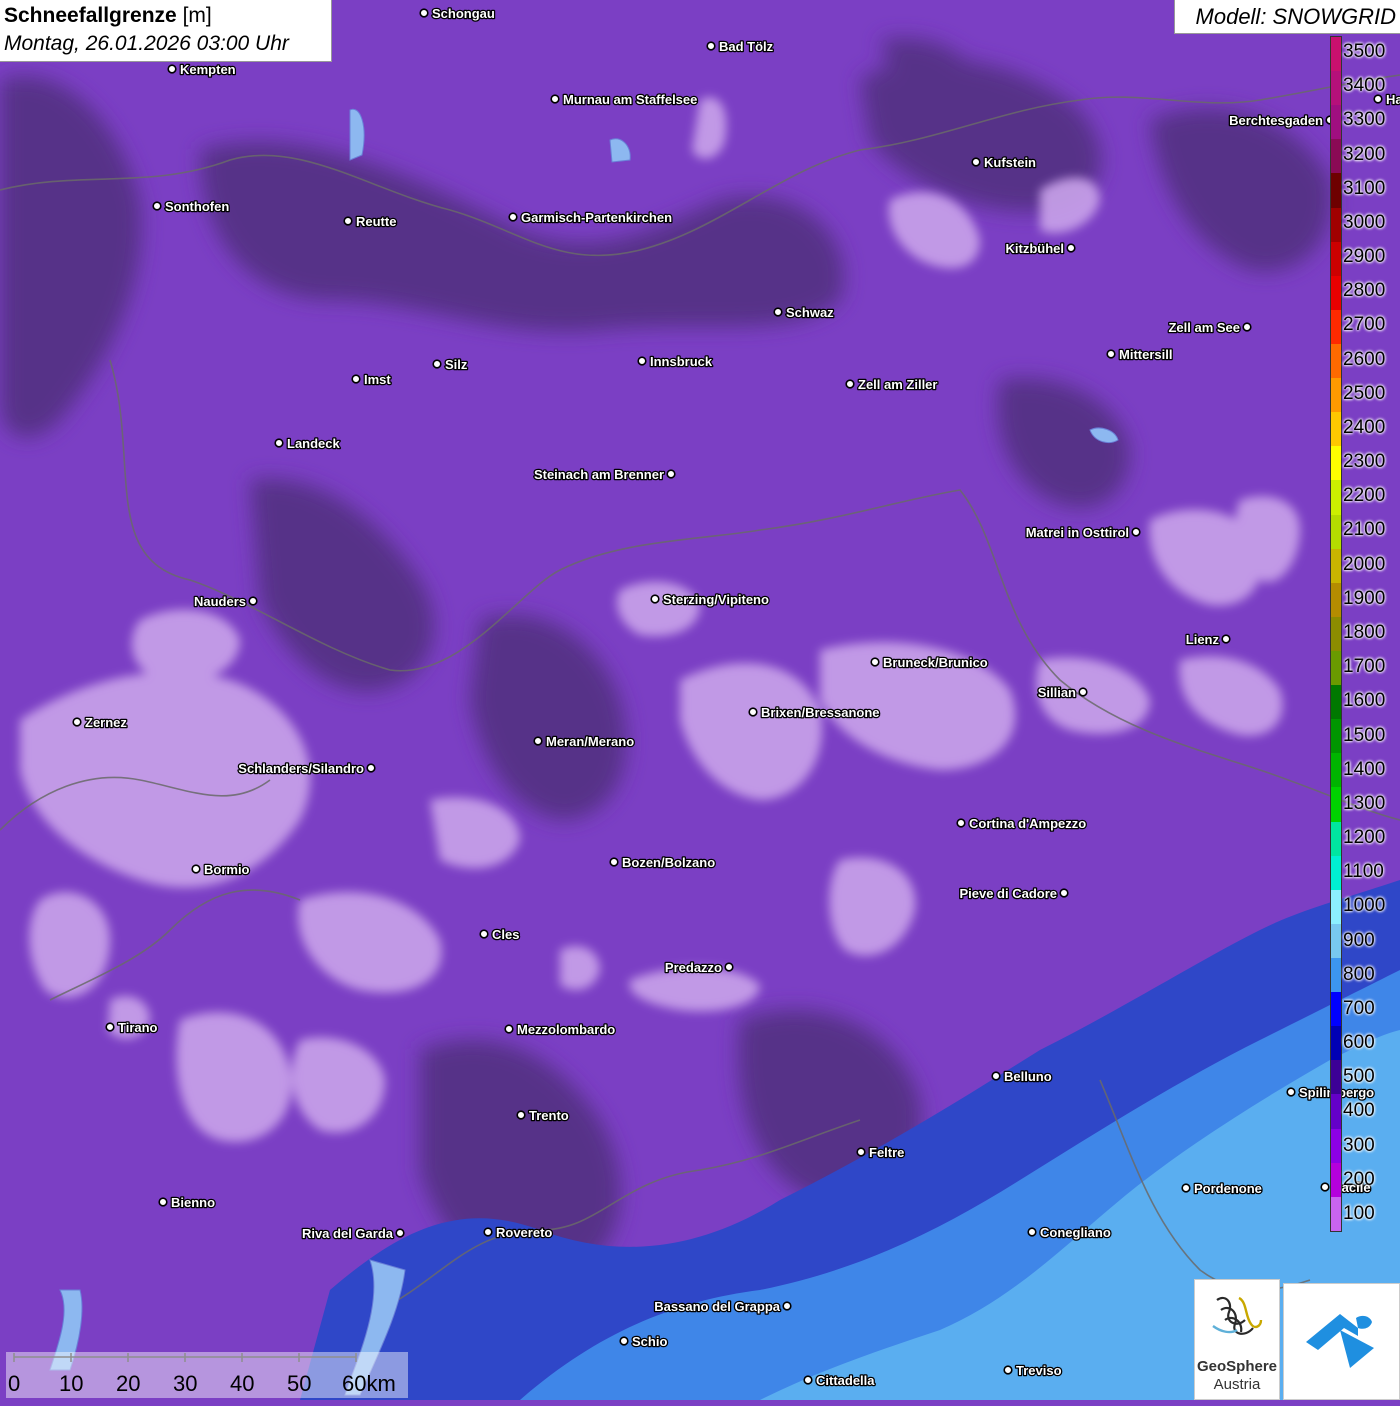 This screenshot has width=1400, height=1406. Describe the element at coordinates (1393, 99) in the screenshot. I see `city-label: Hallein` at that location.